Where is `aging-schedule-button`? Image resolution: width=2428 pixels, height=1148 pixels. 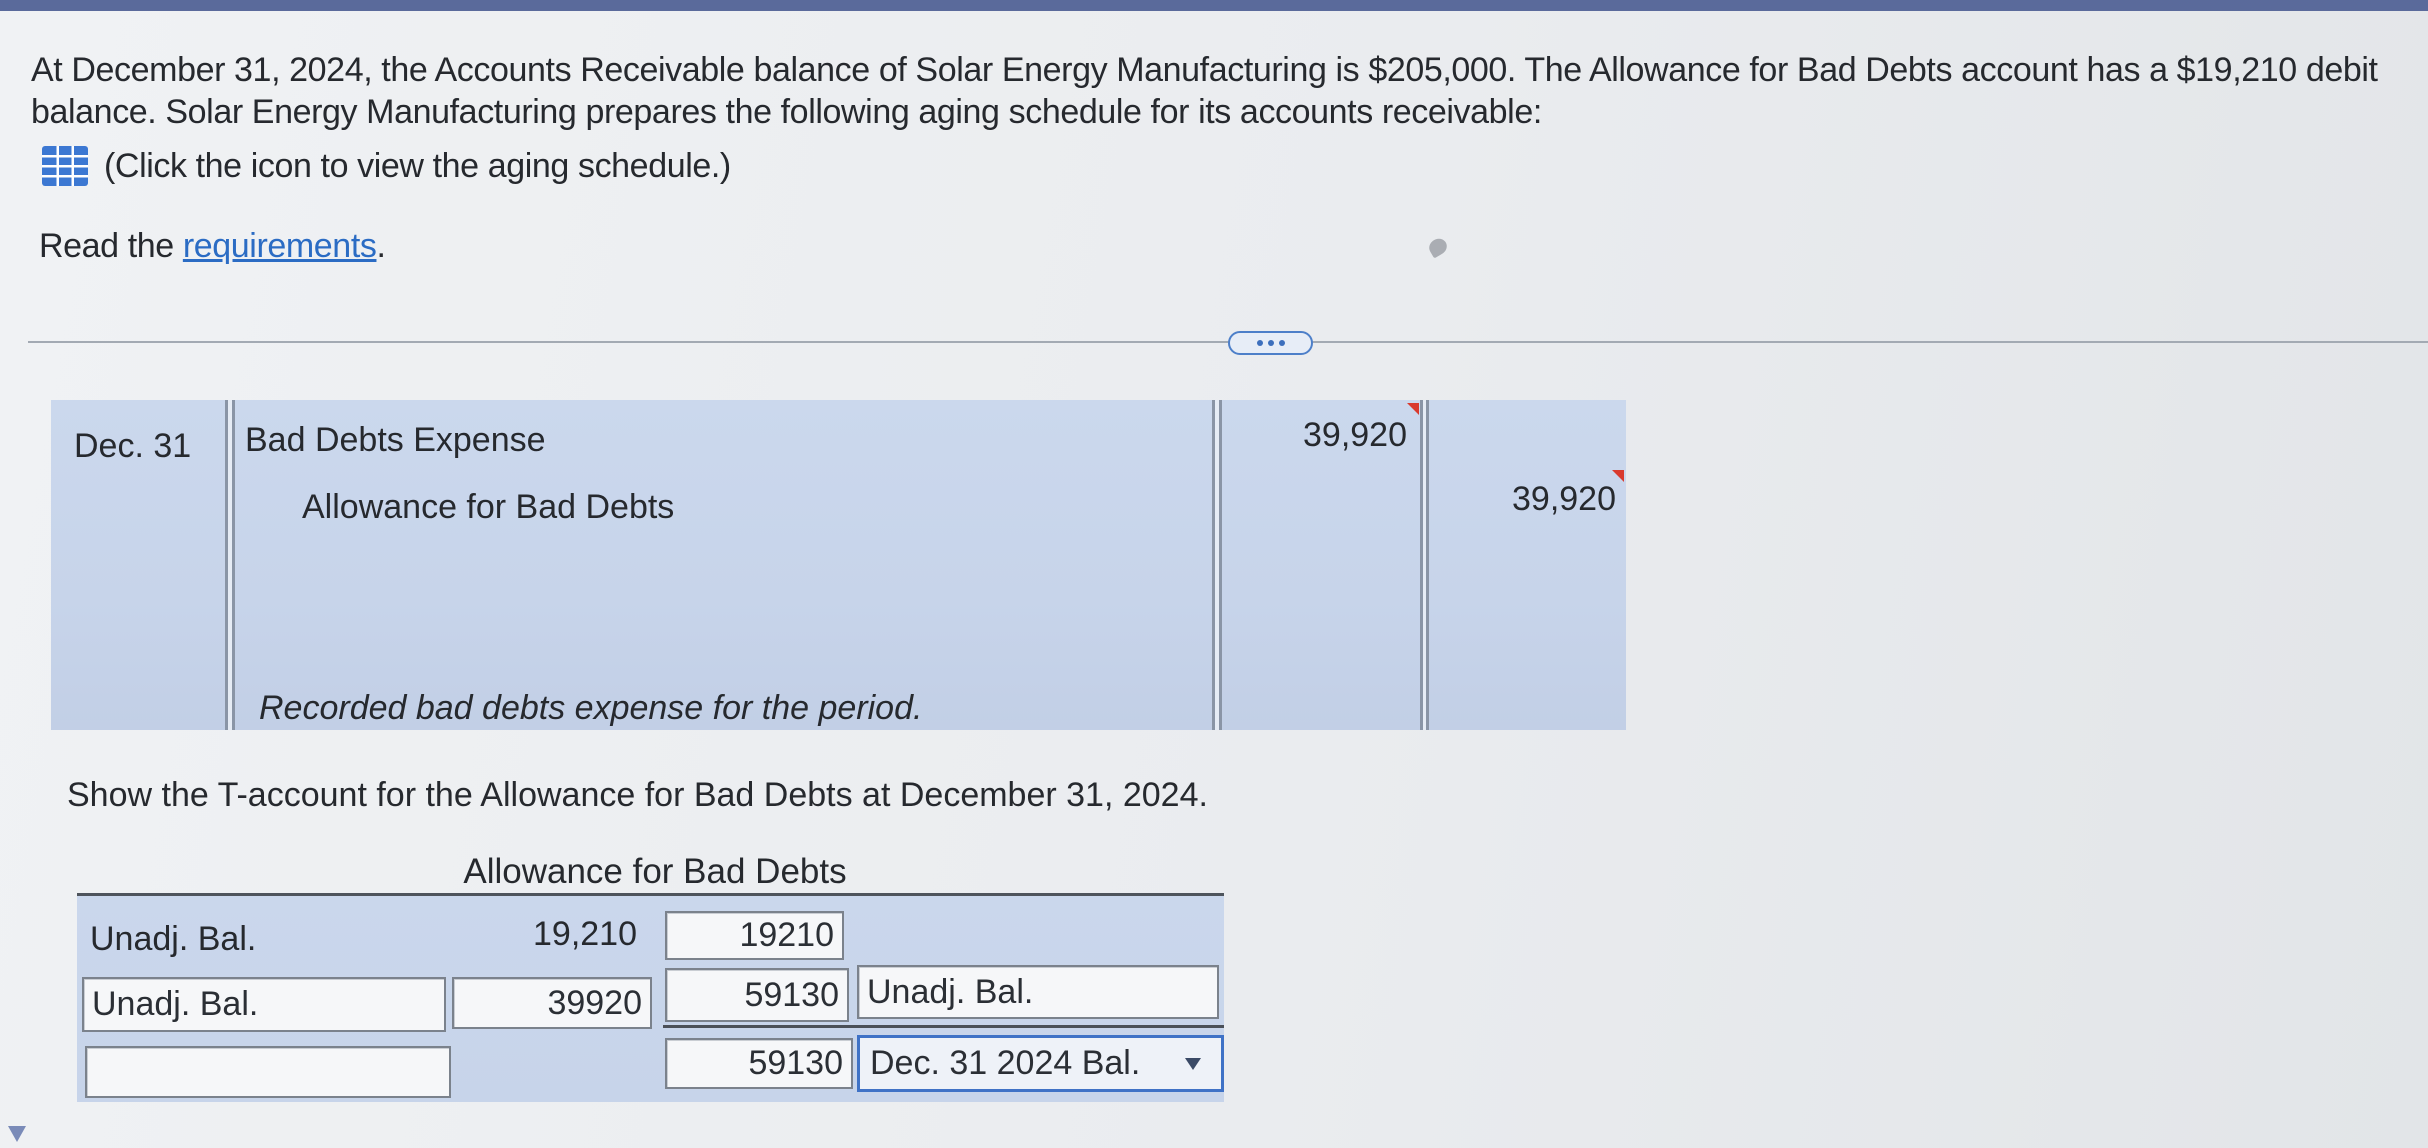 aging-schedule-button is located at coordinates (65, 166).